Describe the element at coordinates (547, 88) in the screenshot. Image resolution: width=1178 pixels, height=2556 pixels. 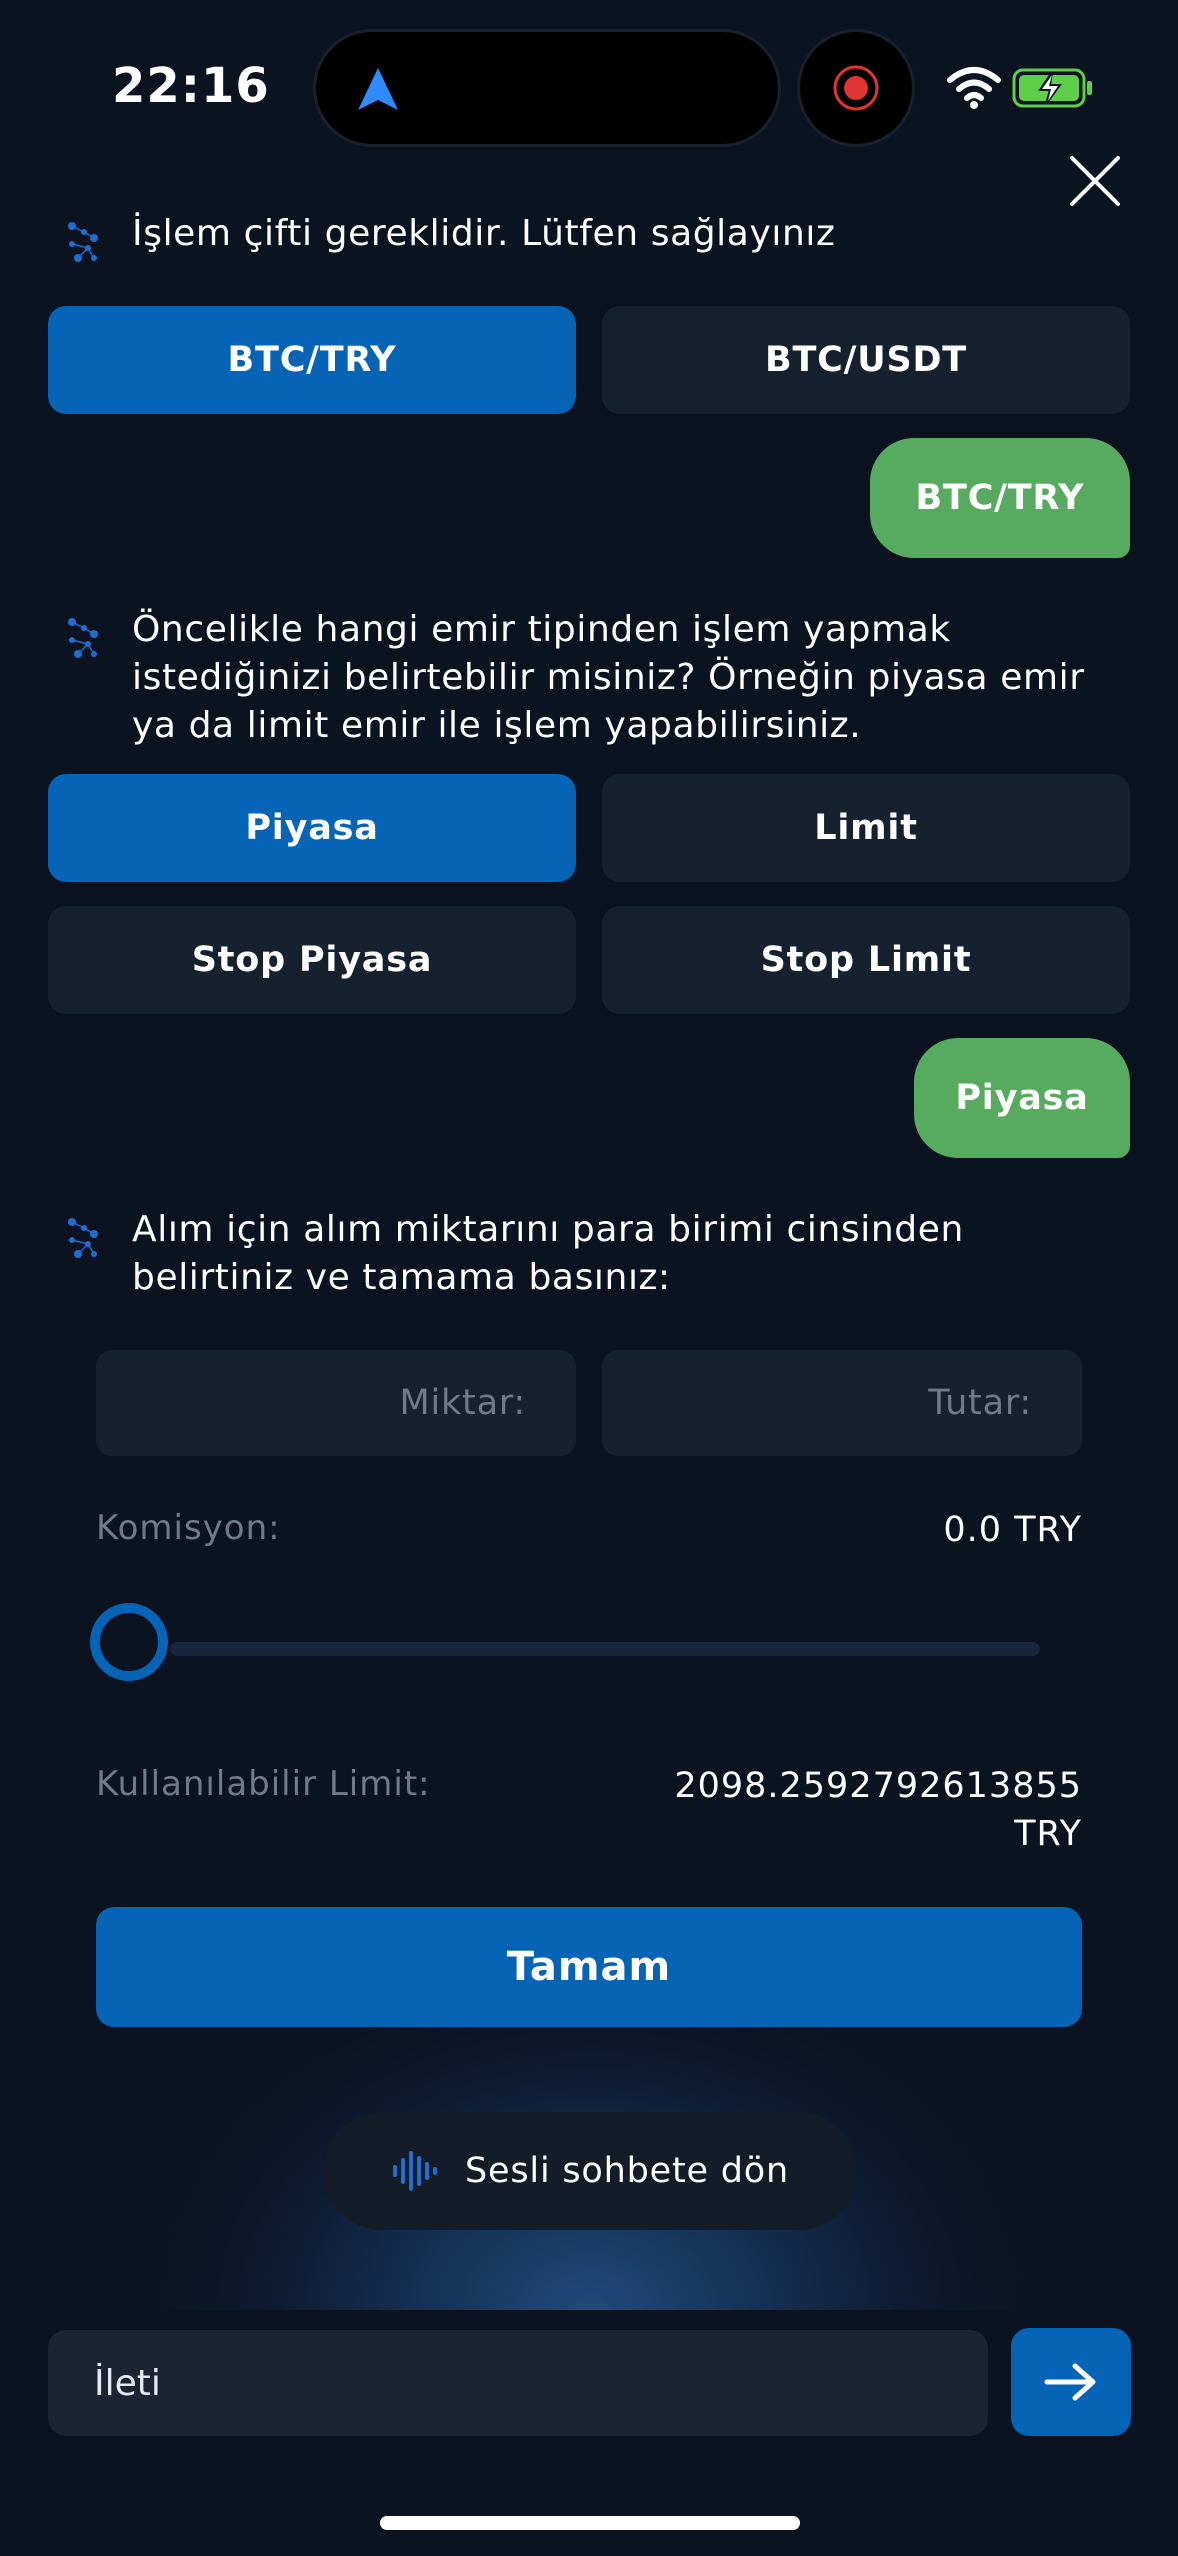
I see `dynamic-island` at that location.